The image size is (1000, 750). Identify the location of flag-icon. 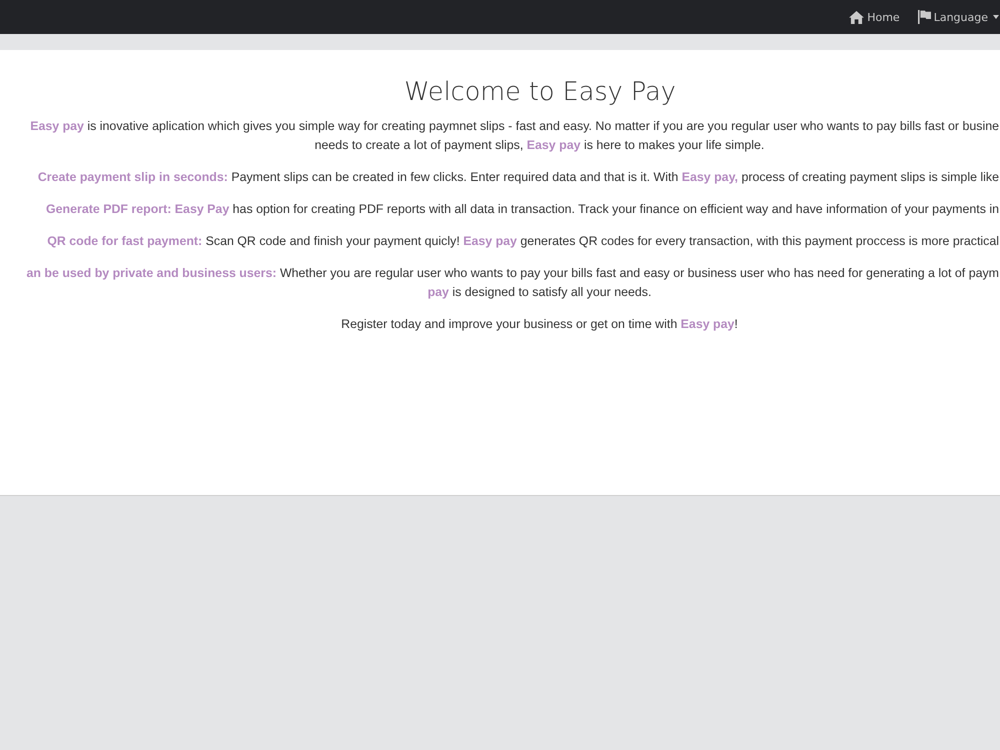
(924, 17).